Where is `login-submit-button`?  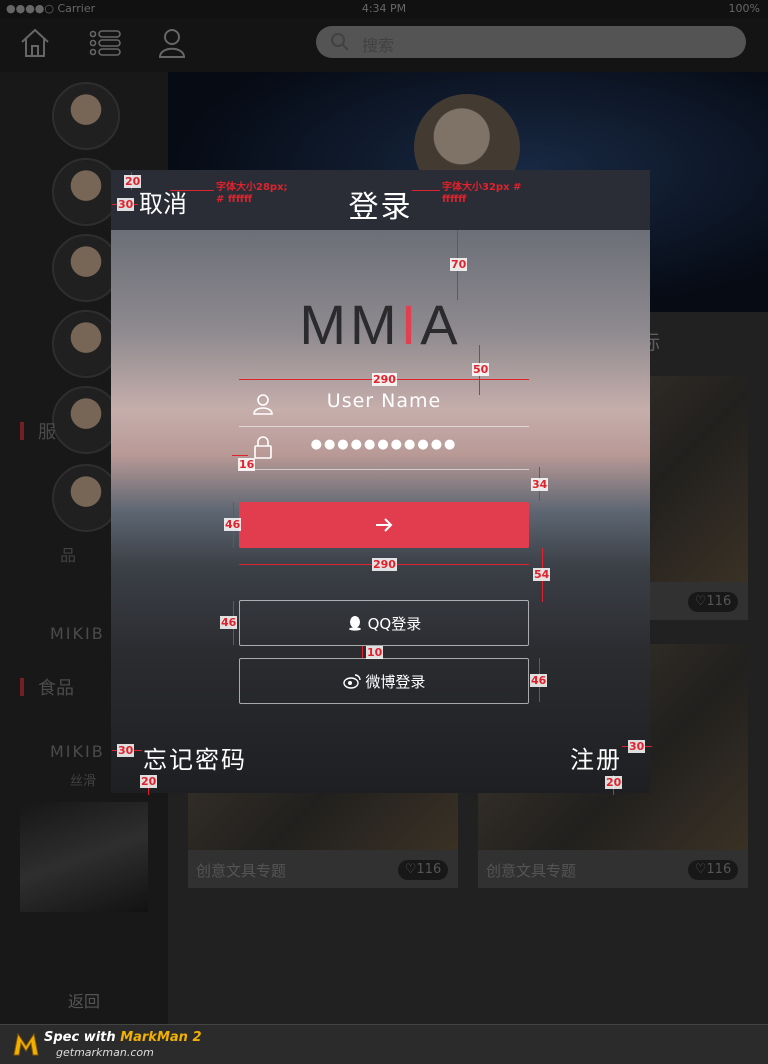 login-submit-button is located at coordinates (384, 525).